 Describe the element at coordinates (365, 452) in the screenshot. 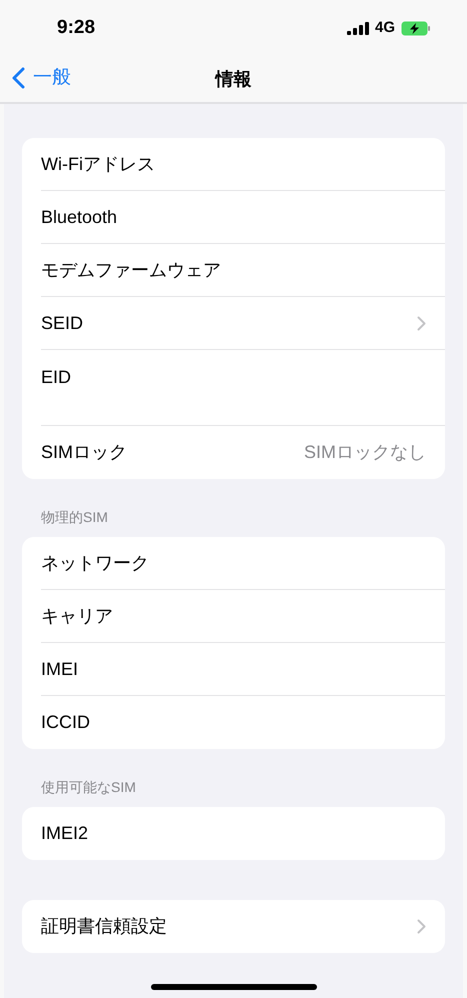

I see `row-value: SIMロックなし` at that location.